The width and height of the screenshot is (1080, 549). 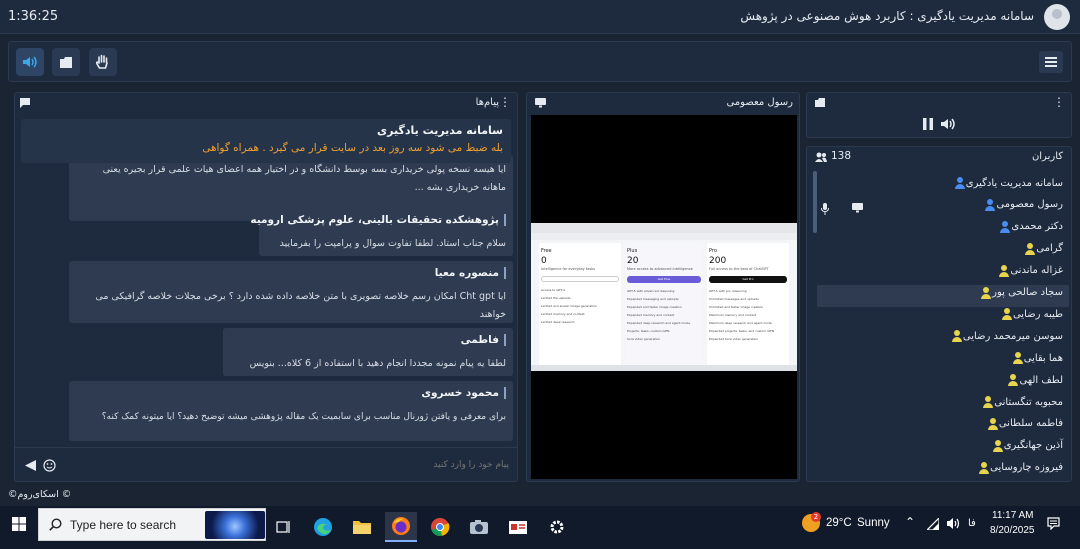 I want to click on list-item: فیروزه چاروسایی, so click(x=1018, y=468).